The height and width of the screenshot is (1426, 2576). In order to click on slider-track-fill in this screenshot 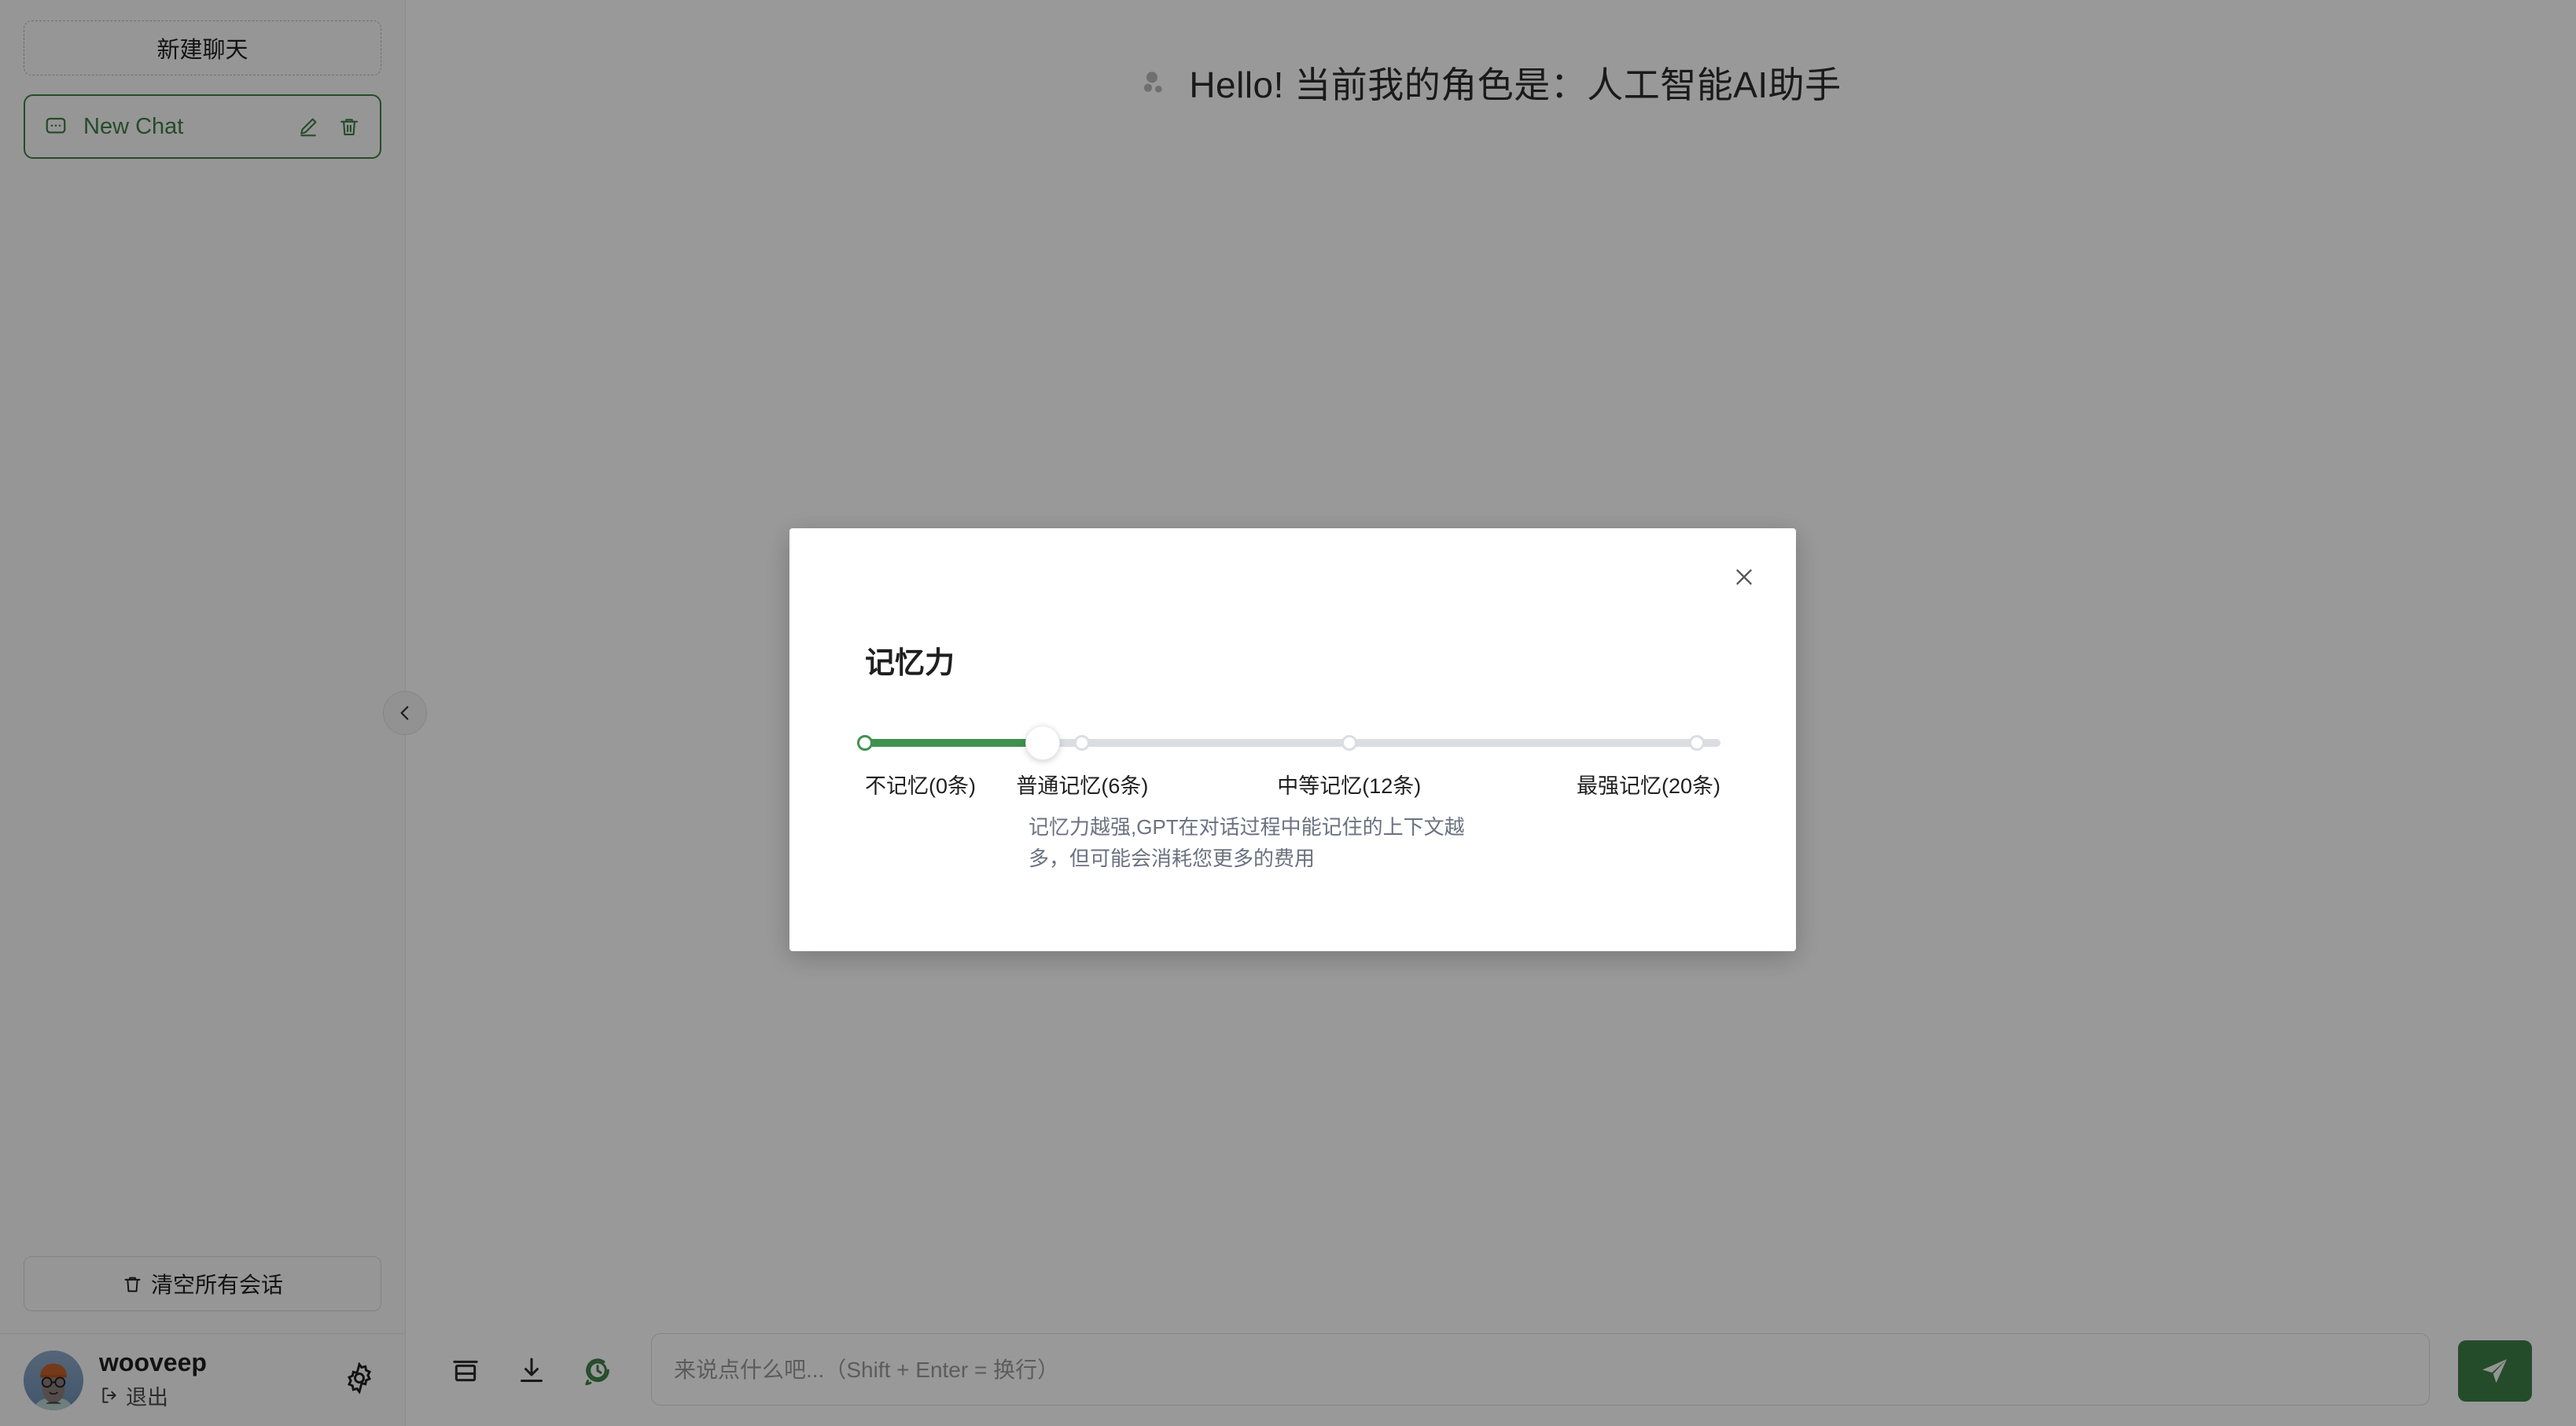, I will do `click(954, 743)`.